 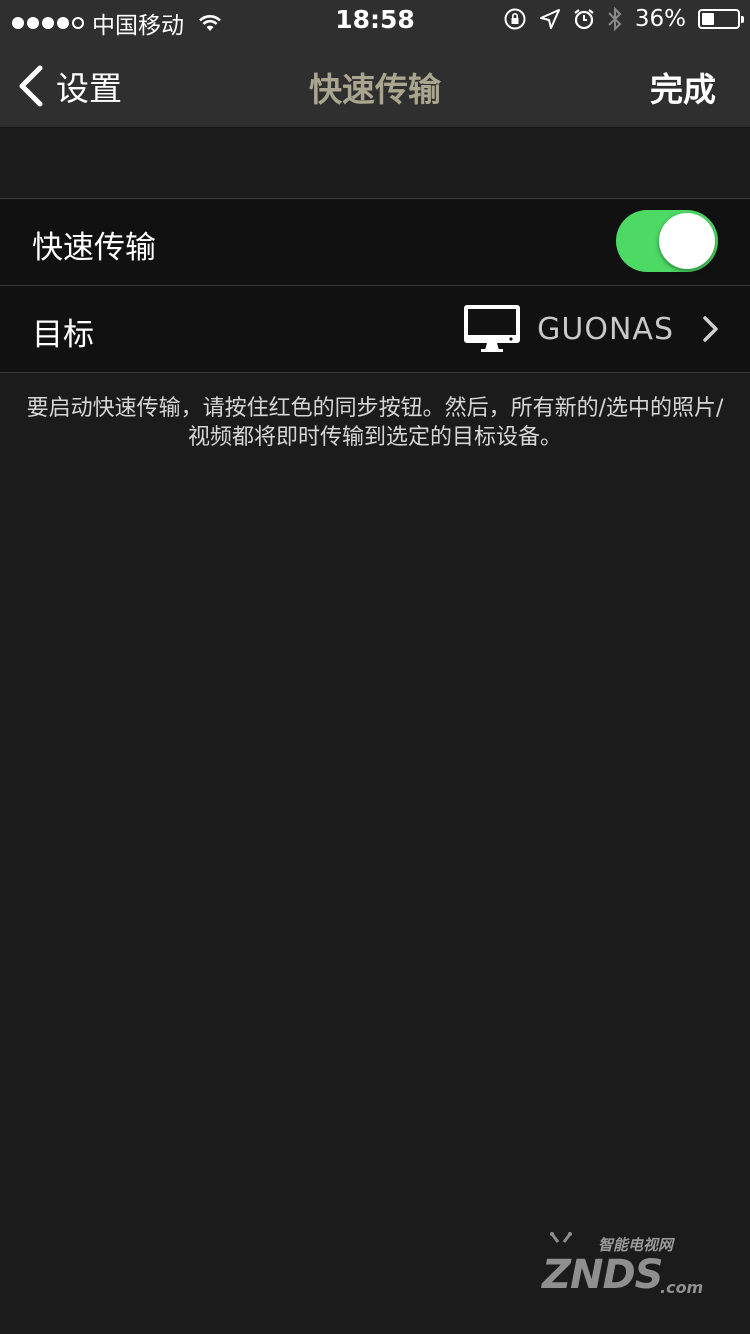 What do you see at coordinates (584, 19) in the screenshot?
I see `alarm-icon` at bounding box center [584, 19].